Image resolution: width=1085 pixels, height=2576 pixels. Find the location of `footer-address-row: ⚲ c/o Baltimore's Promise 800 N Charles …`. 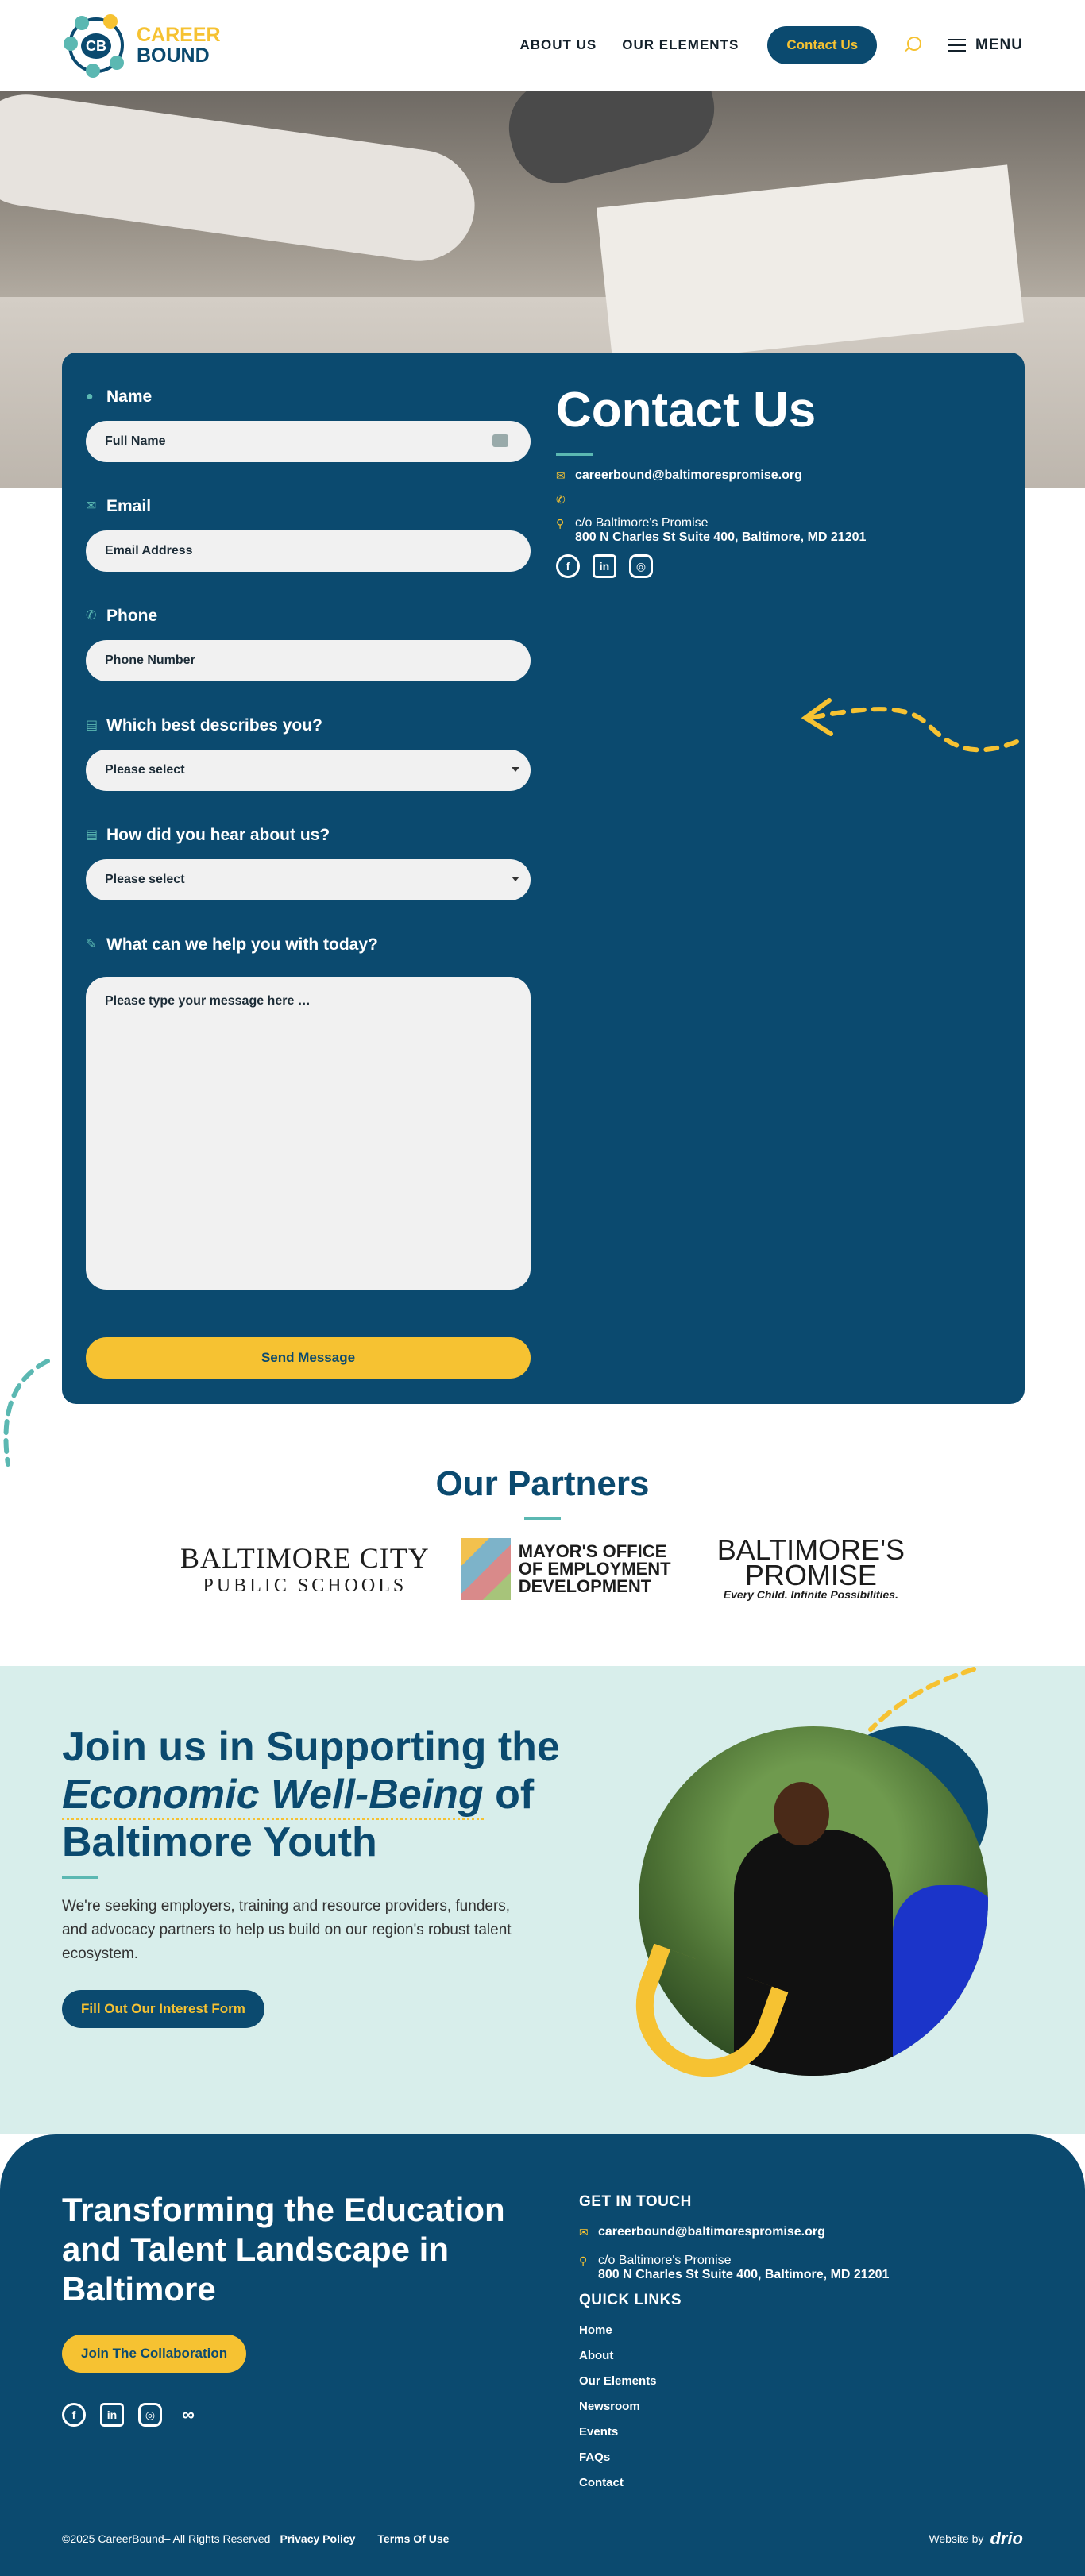

footer-address-row: ⚲ c/o Baltimore's Promise 800 N Charles … is located at coordinates (802, 2268).